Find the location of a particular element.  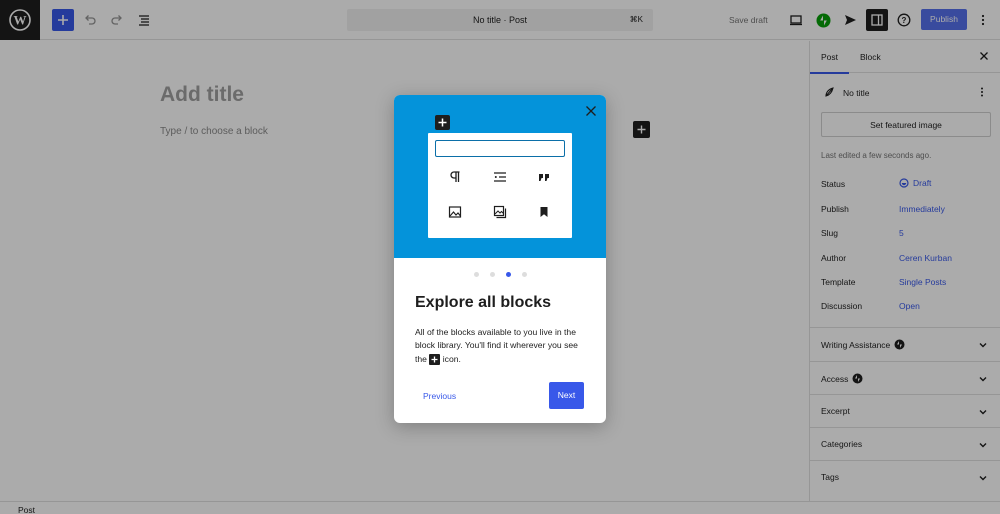

guide-illustration is located at coordinates (500, 176).